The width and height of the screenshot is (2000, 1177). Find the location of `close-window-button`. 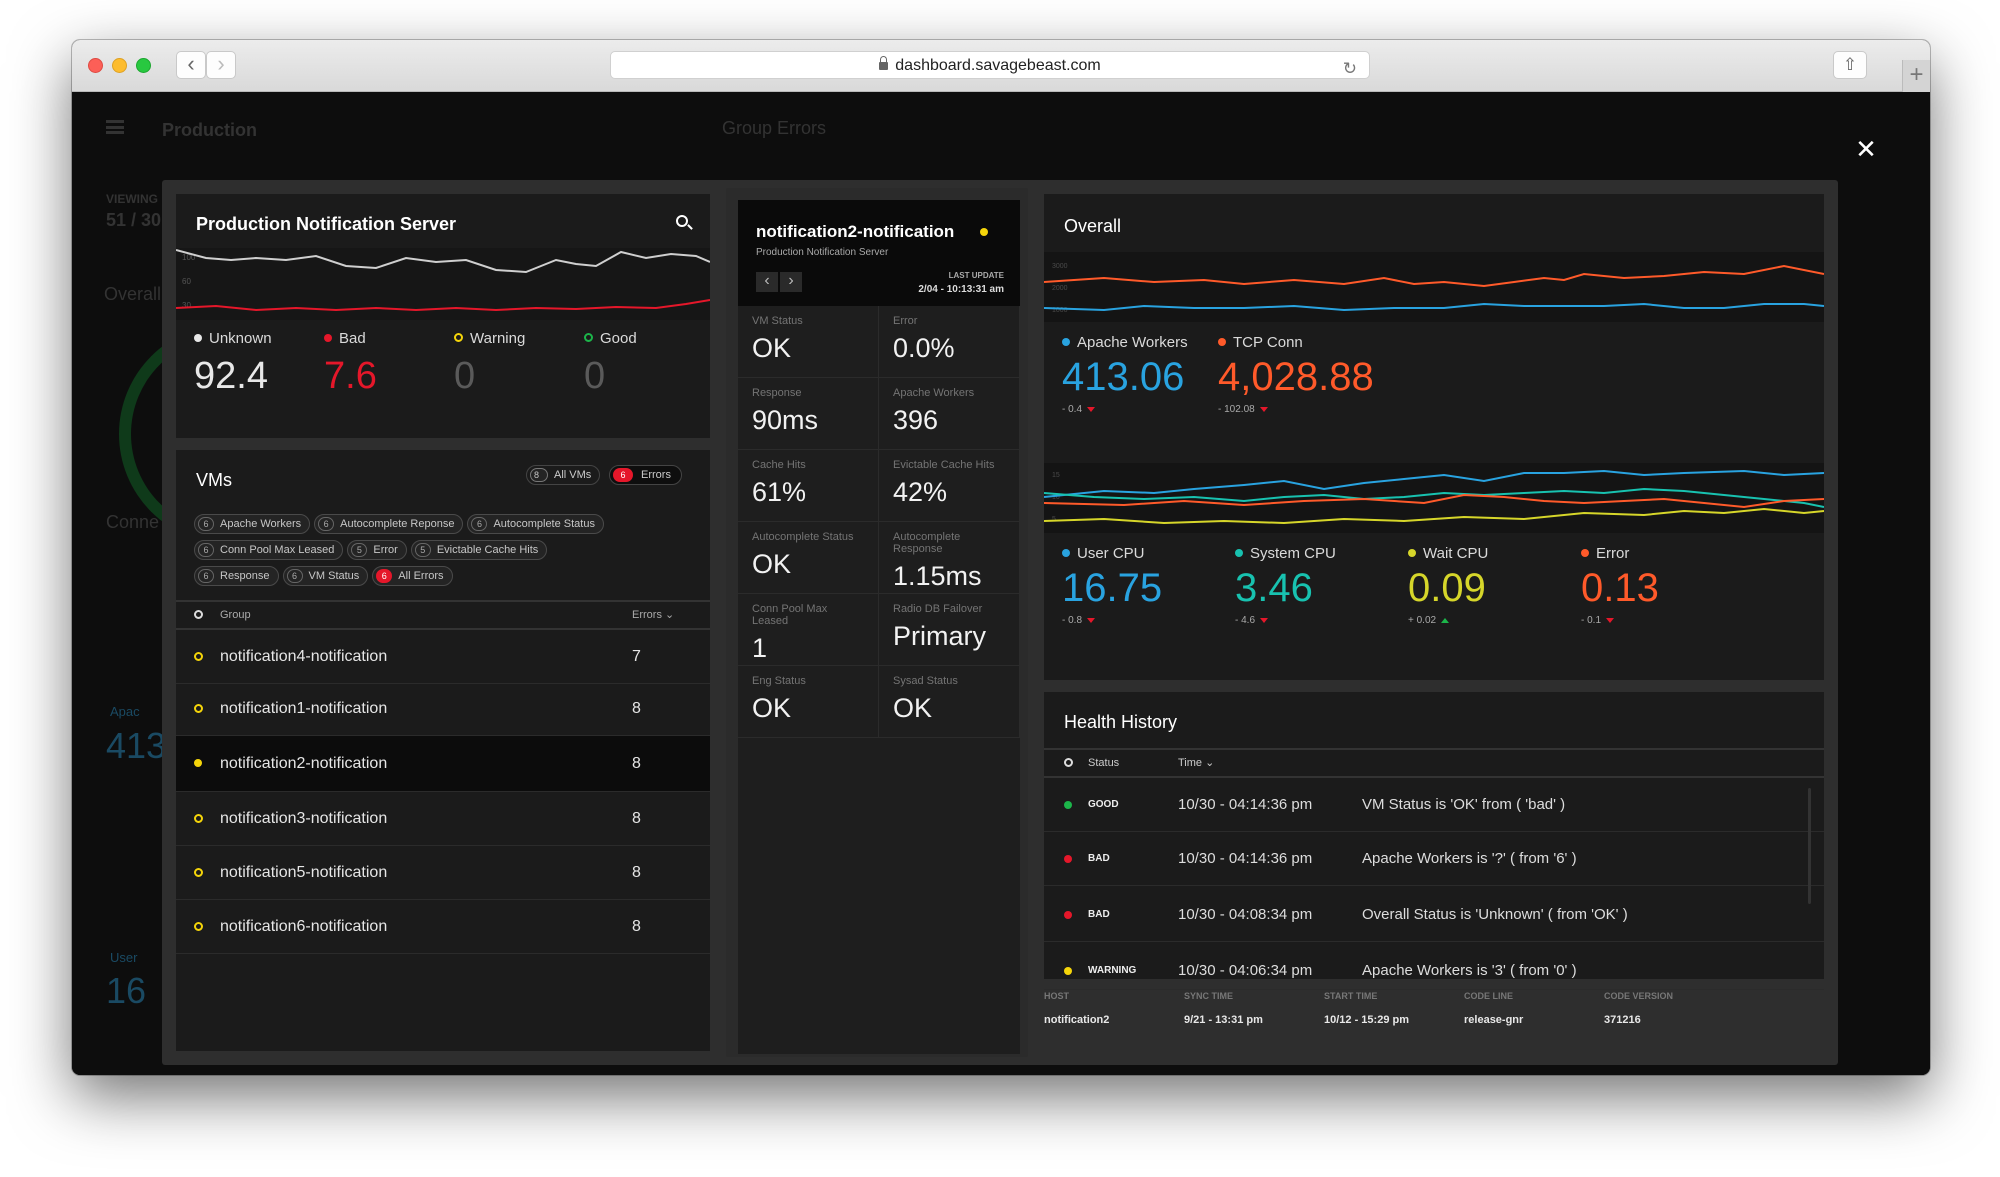

close-window-button is located at coordinates (95, 65).